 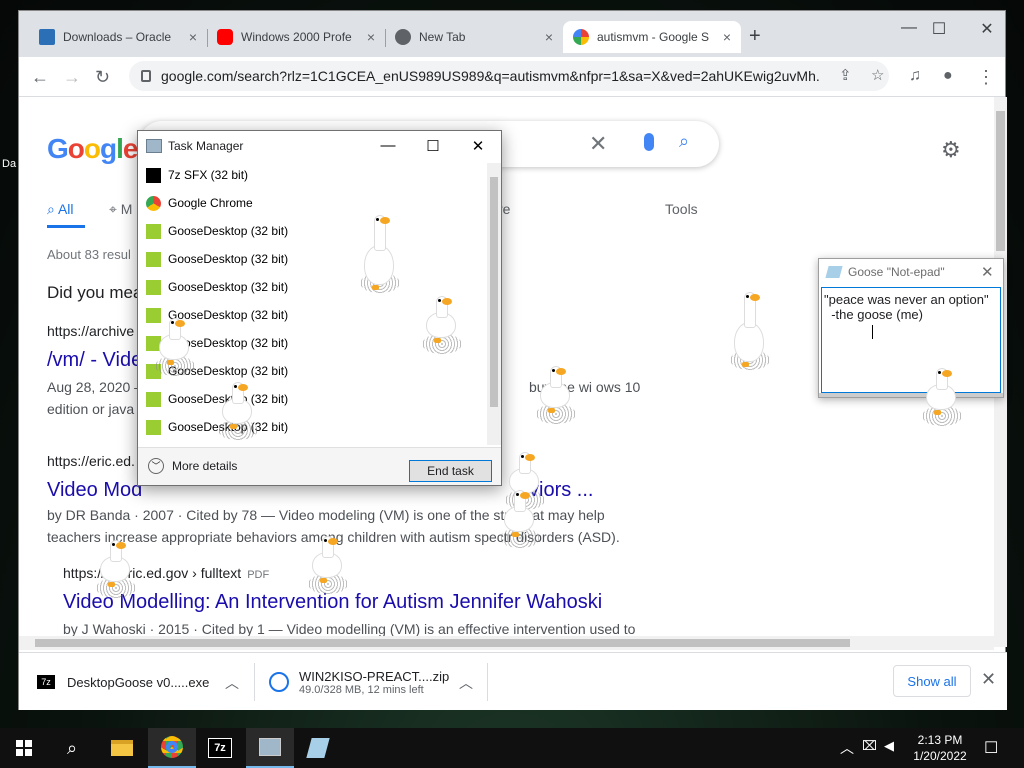 What do you see at coordinates (319, 466) in the screenshot?
I see `task-manager-footer: ﹀ More details End task` at bounding box center [319, 466].